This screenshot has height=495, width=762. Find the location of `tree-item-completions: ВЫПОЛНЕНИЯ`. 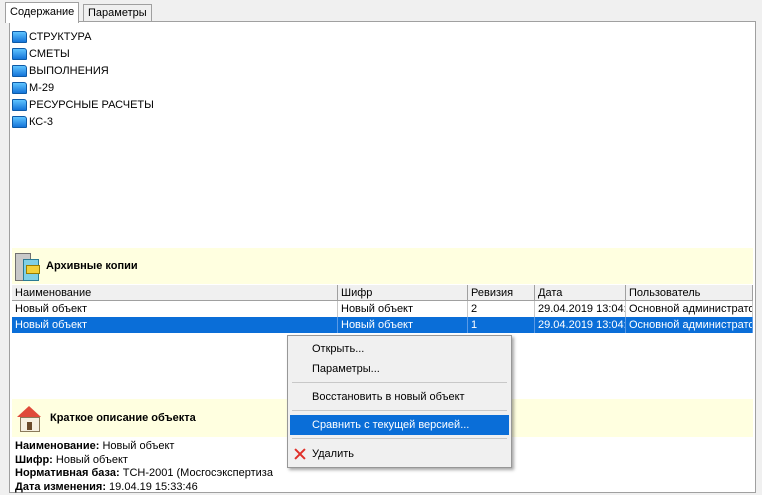

tree-item-completions: ВЫПОЛНЕНИЯ is located at coordinates (83, 70).